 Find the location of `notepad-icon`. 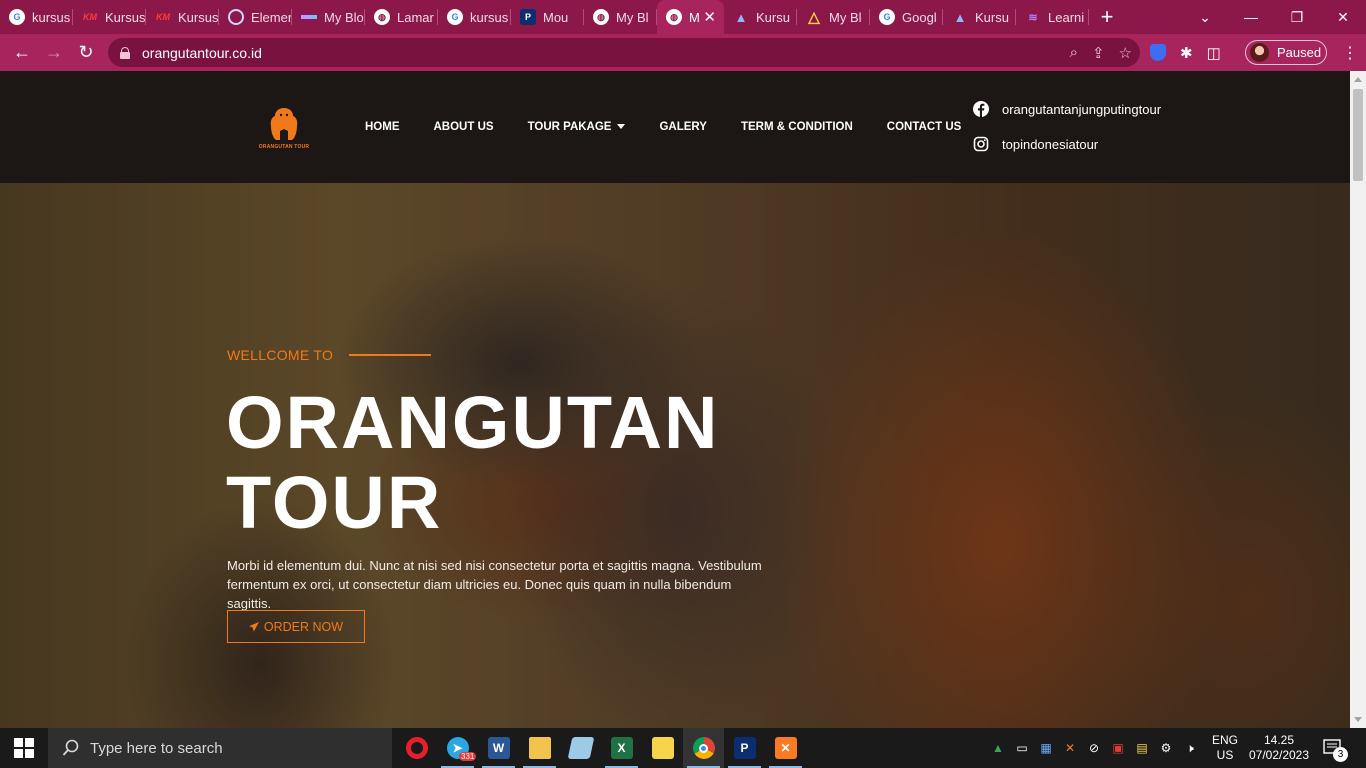

notepad-icon is located at coordinates (580, 748).